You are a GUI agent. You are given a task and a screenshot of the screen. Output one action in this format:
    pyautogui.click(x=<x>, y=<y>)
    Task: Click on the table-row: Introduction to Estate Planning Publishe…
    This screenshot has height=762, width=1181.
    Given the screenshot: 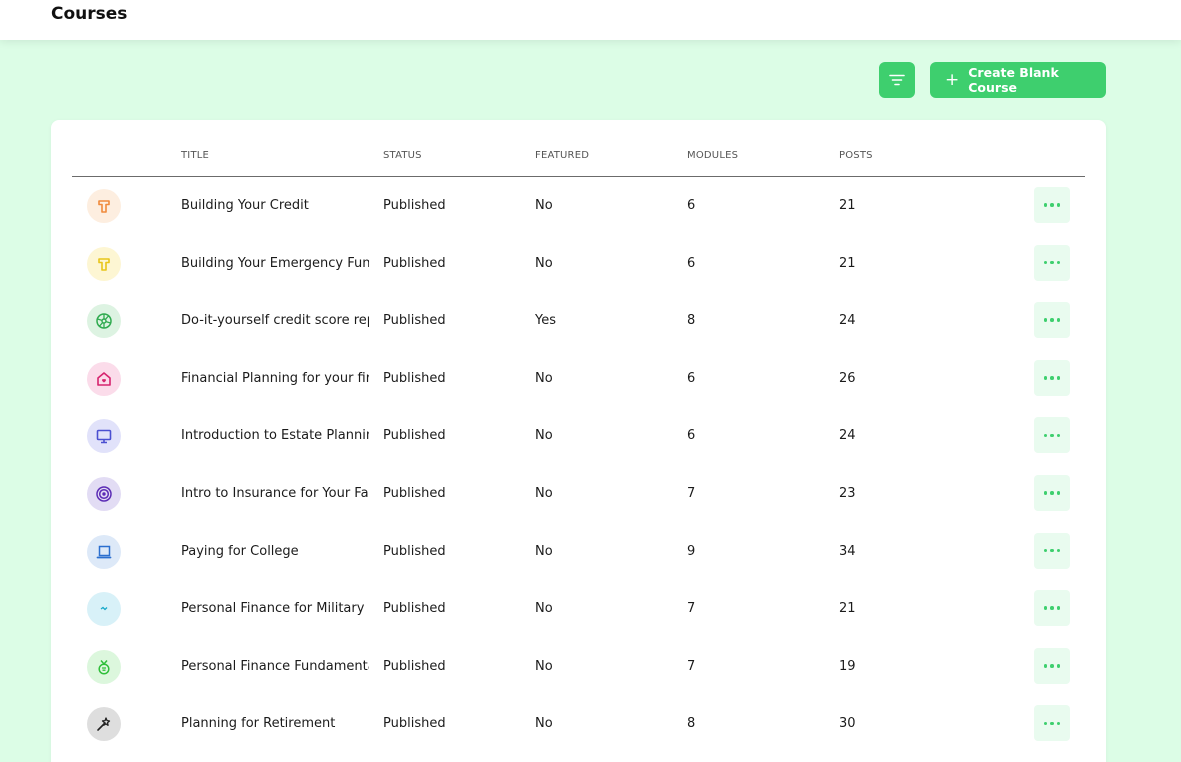 What is the action you would take?
    pyautogui.click(x=578, y=435)
    